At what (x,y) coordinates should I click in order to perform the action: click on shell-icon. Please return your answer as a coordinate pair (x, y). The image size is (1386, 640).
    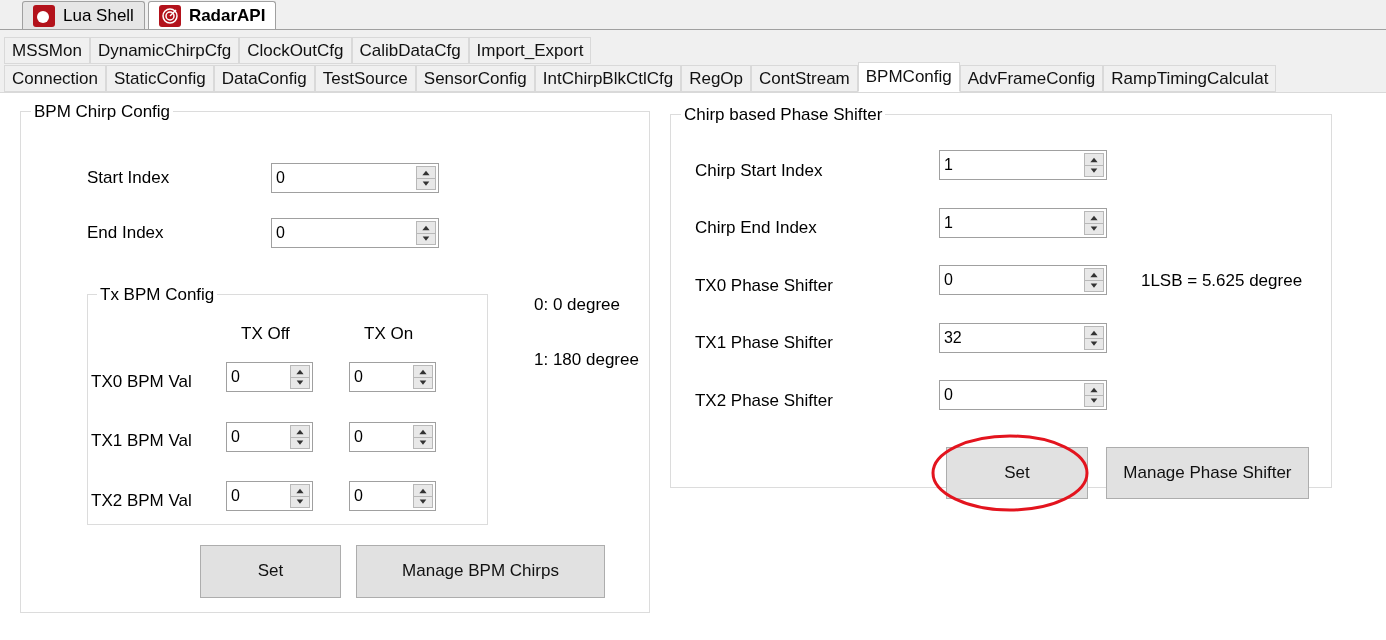
    Looking at the image, I should click on (44, 15).